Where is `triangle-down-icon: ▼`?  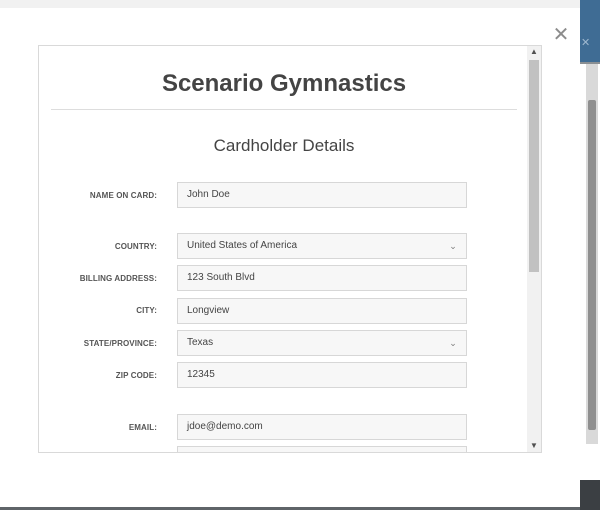 triangle-down-icon: ▼ is located at coordinates (534, 446).